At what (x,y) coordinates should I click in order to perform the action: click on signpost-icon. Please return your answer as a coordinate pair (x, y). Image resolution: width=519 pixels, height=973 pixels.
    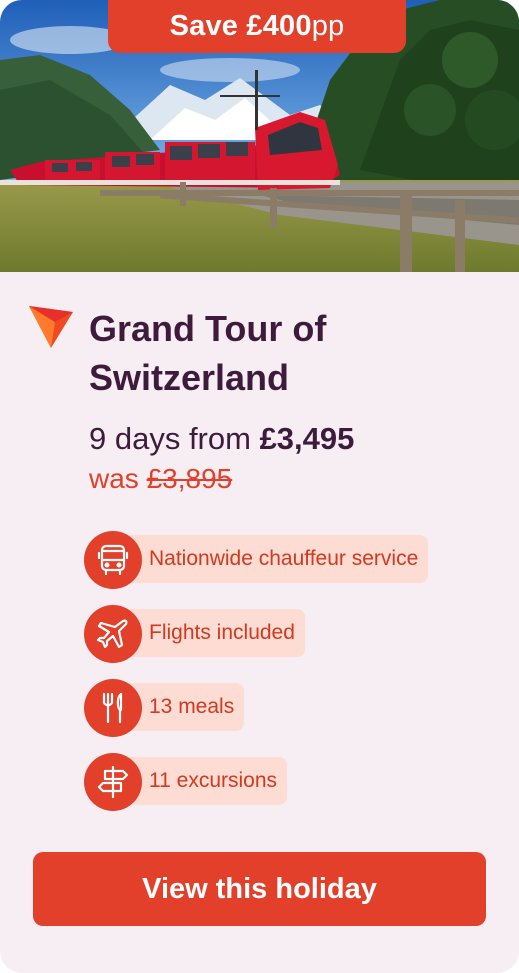
    Looking at the image, I should click on (113, 782).